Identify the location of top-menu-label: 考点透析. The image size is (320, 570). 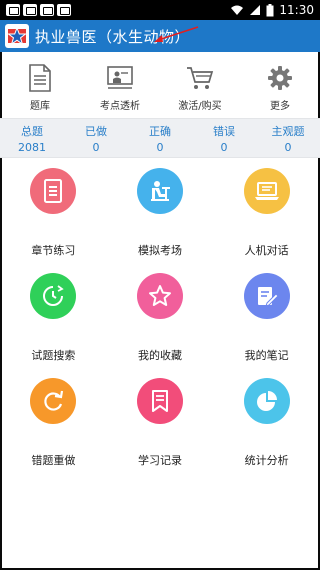
(120, 106).